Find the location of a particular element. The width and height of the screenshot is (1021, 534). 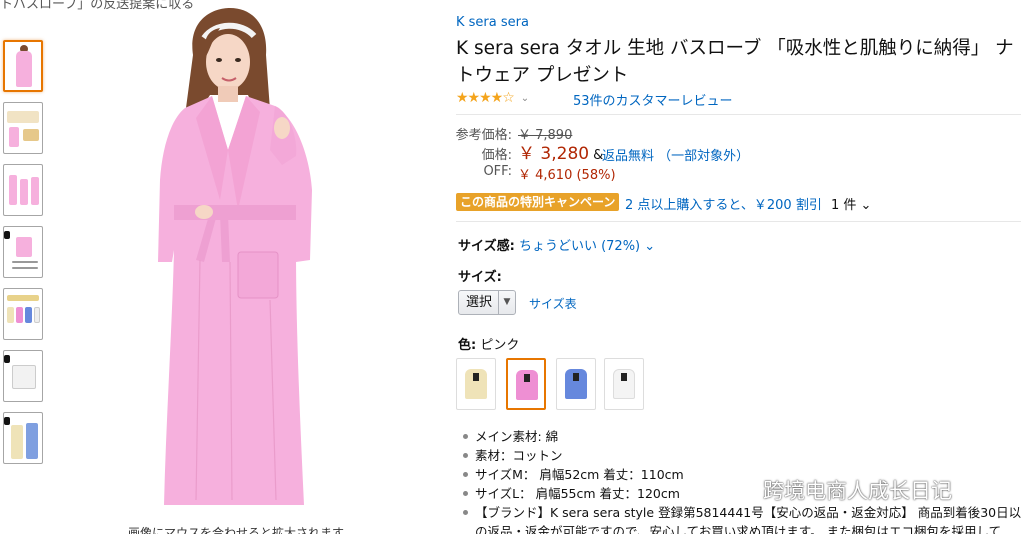

color-swatch-blue is located at coordinates (576, 384).